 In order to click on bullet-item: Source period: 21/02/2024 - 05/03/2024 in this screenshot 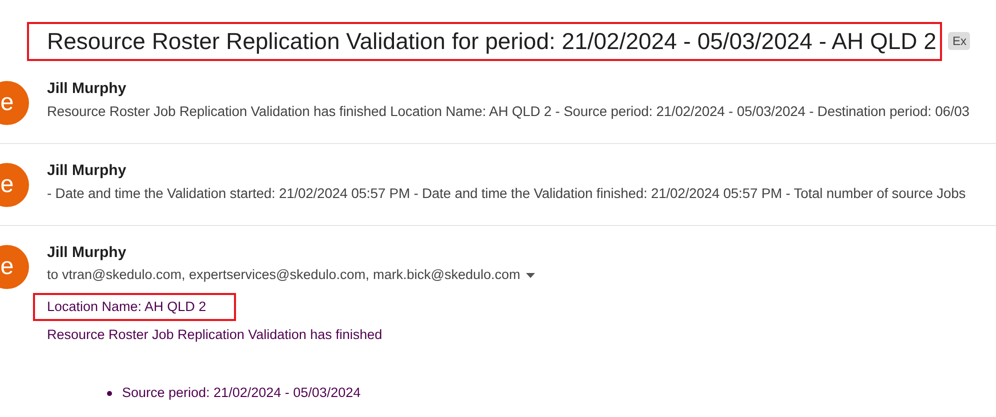, I will do `click(242, 393)`.